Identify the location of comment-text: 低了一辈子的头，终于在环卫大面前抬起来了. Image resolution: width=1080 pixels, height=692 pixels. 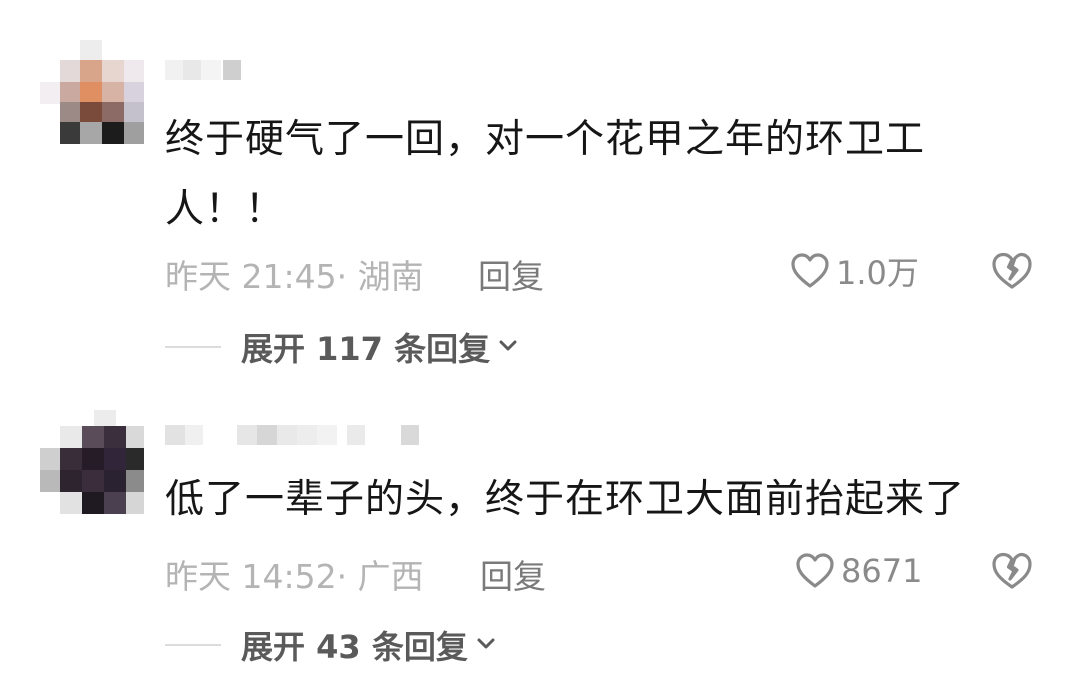
(565, 499).